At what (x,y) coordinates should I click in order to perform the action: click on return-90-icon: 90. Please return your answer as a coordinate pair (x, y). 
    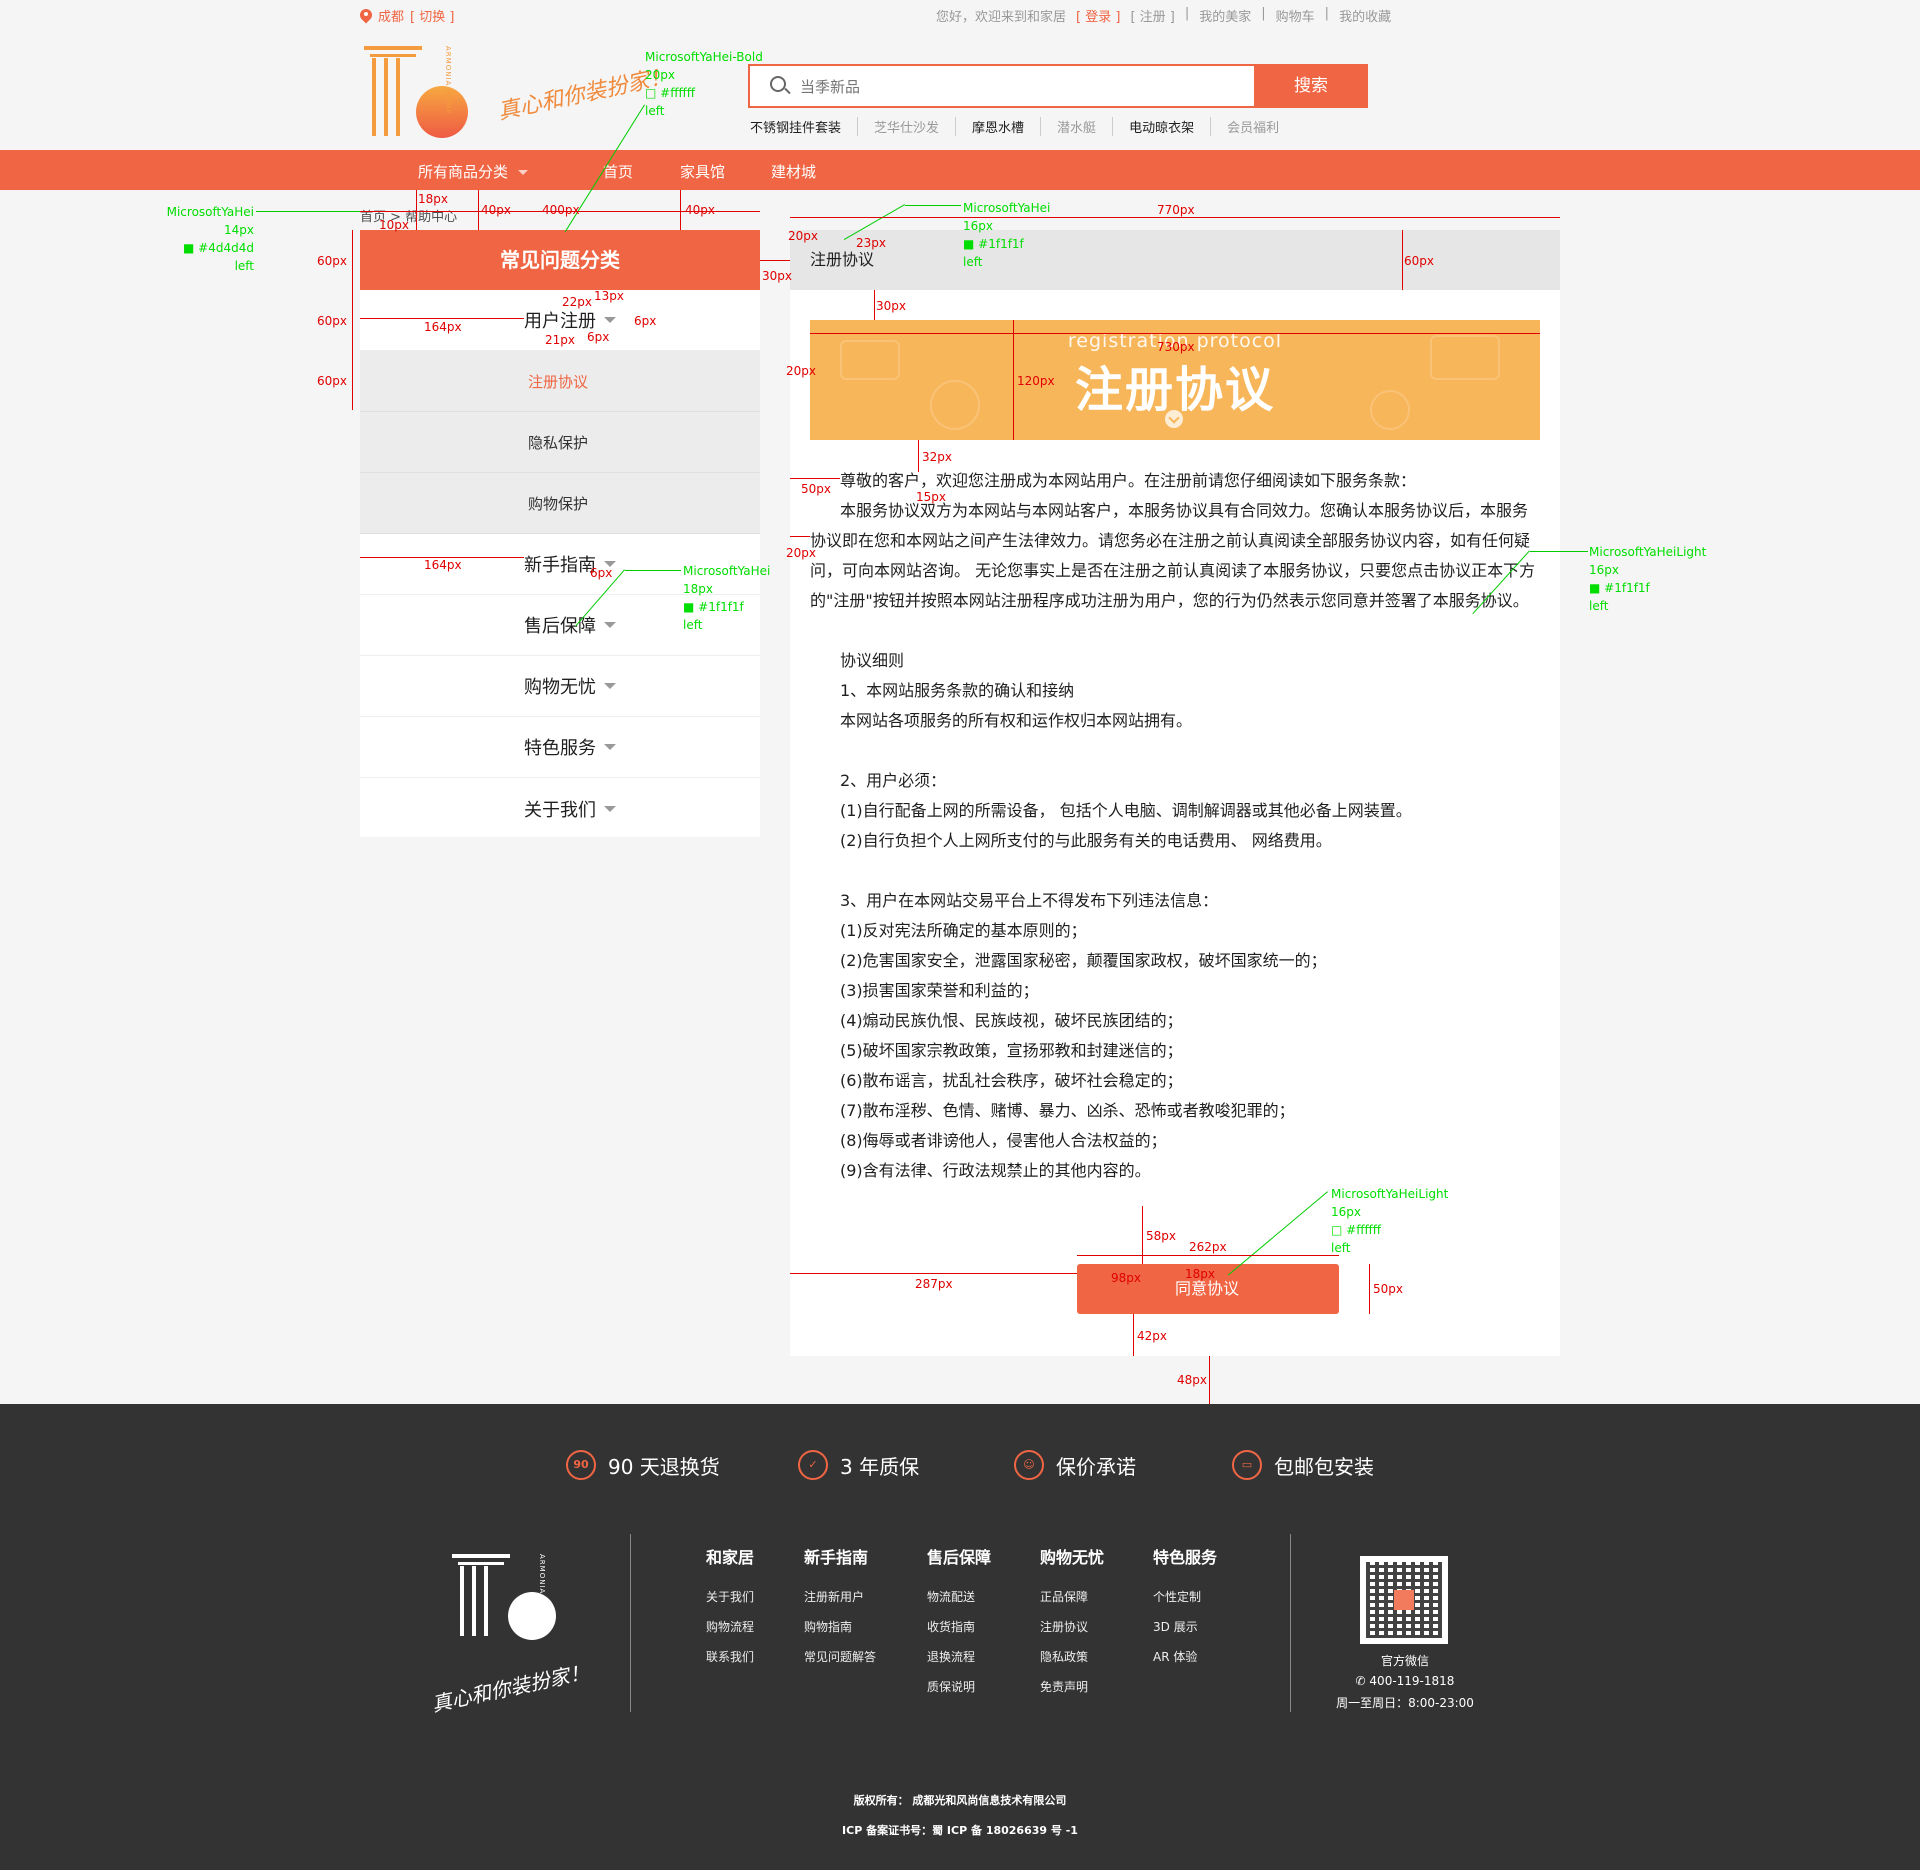
    Looking at the image, I should click on (581, 1465).